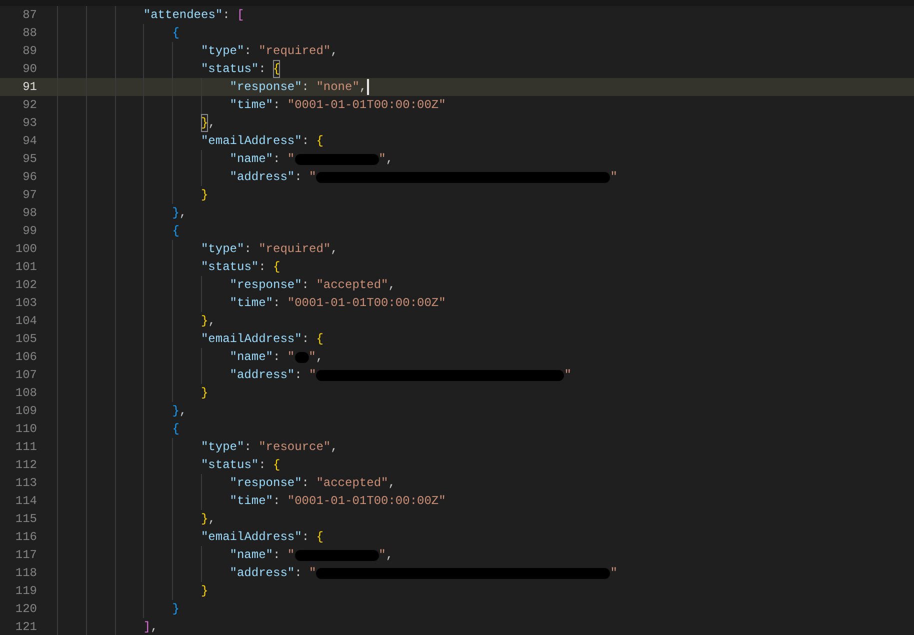  What do you see at coordinates (367, 87) in the screenshot?
I see `text-cursor` at bounding box center [367, 87].